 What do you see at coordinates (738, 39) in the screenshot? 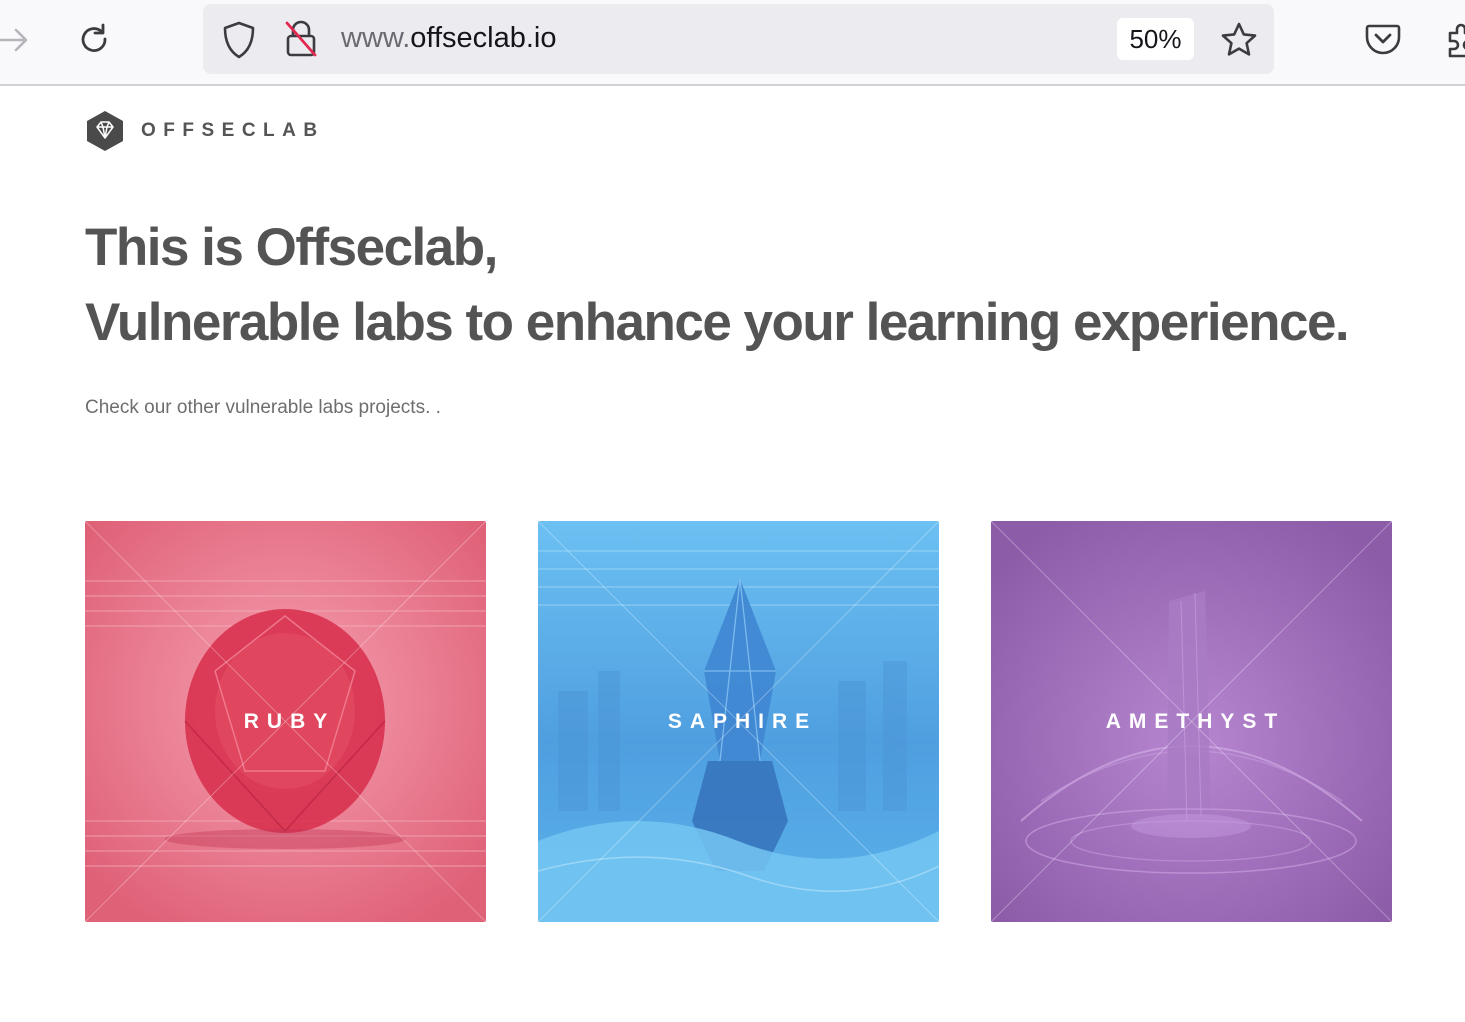
I see `address-bar: www.offseclab.io 50%` at bounding box center [738, 39].